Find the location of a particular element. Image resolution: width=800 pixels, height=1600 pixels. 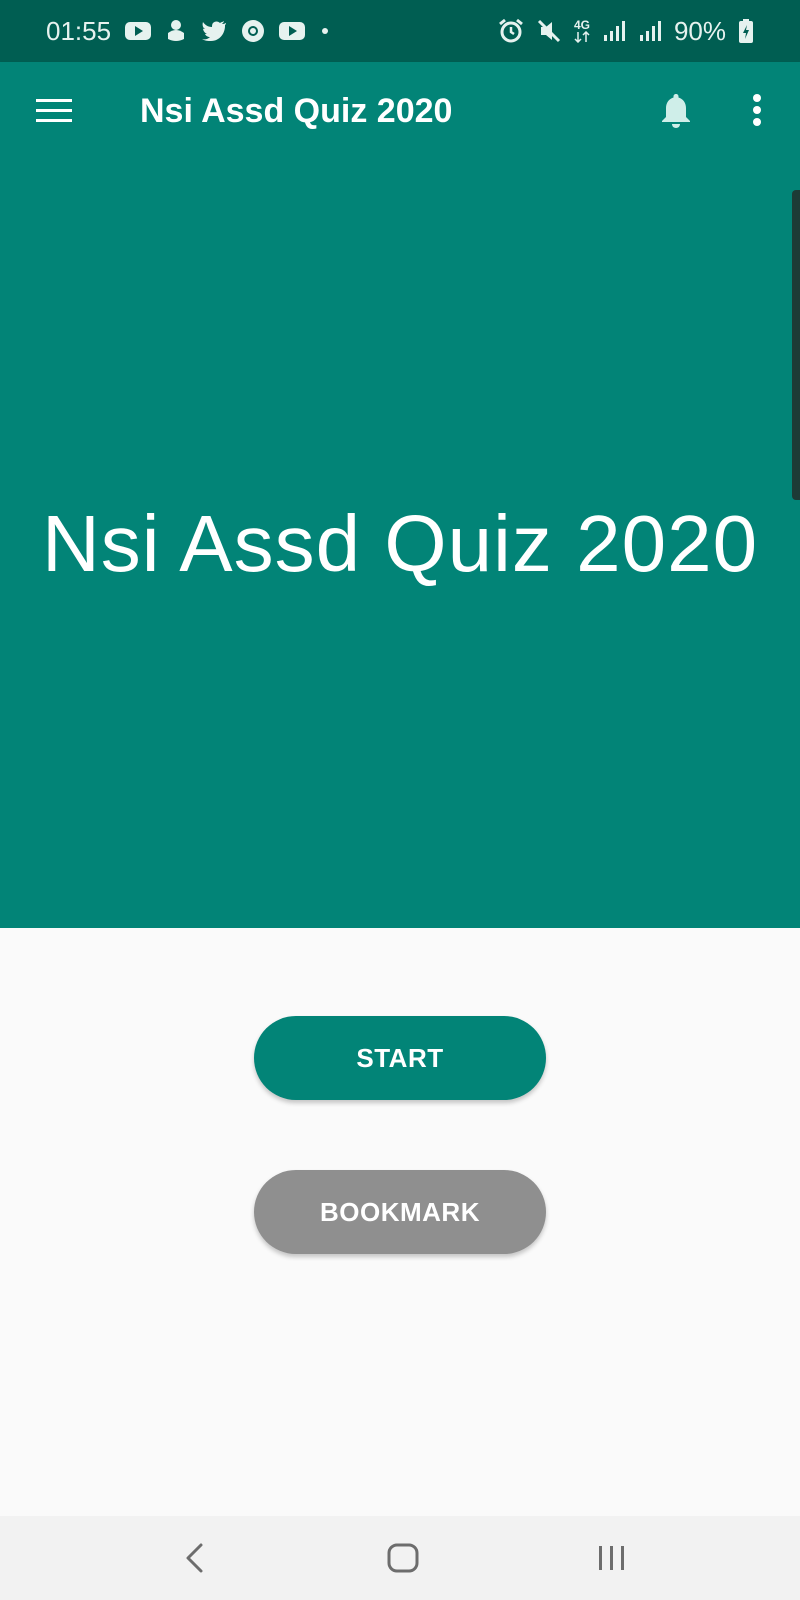

status-right: 4G 90% is located at coordinates (626, 31).